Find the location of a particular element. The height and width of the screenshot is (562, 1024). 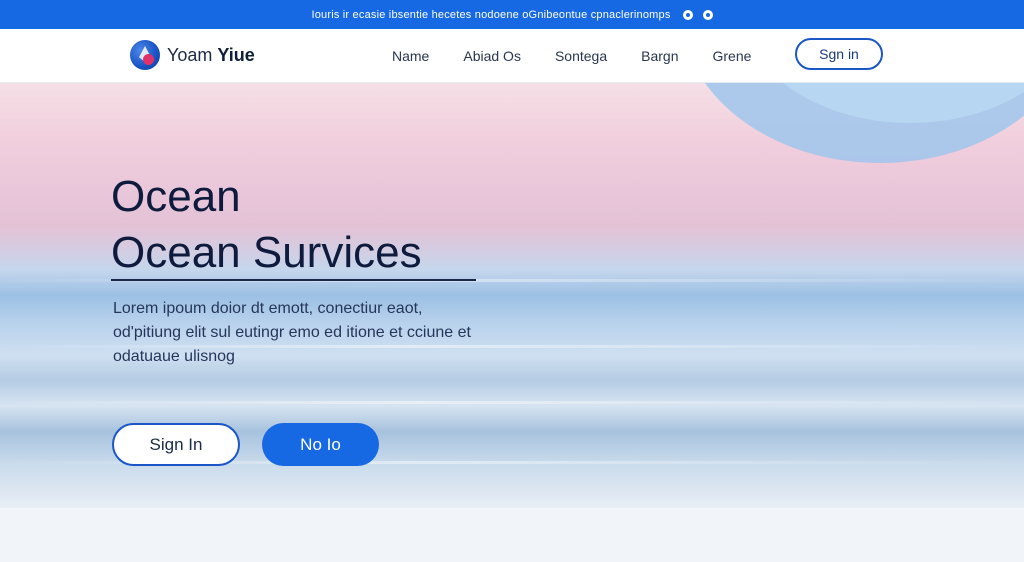

nav-sign-in-button: Sgn in is located at coordinates (839, 54).